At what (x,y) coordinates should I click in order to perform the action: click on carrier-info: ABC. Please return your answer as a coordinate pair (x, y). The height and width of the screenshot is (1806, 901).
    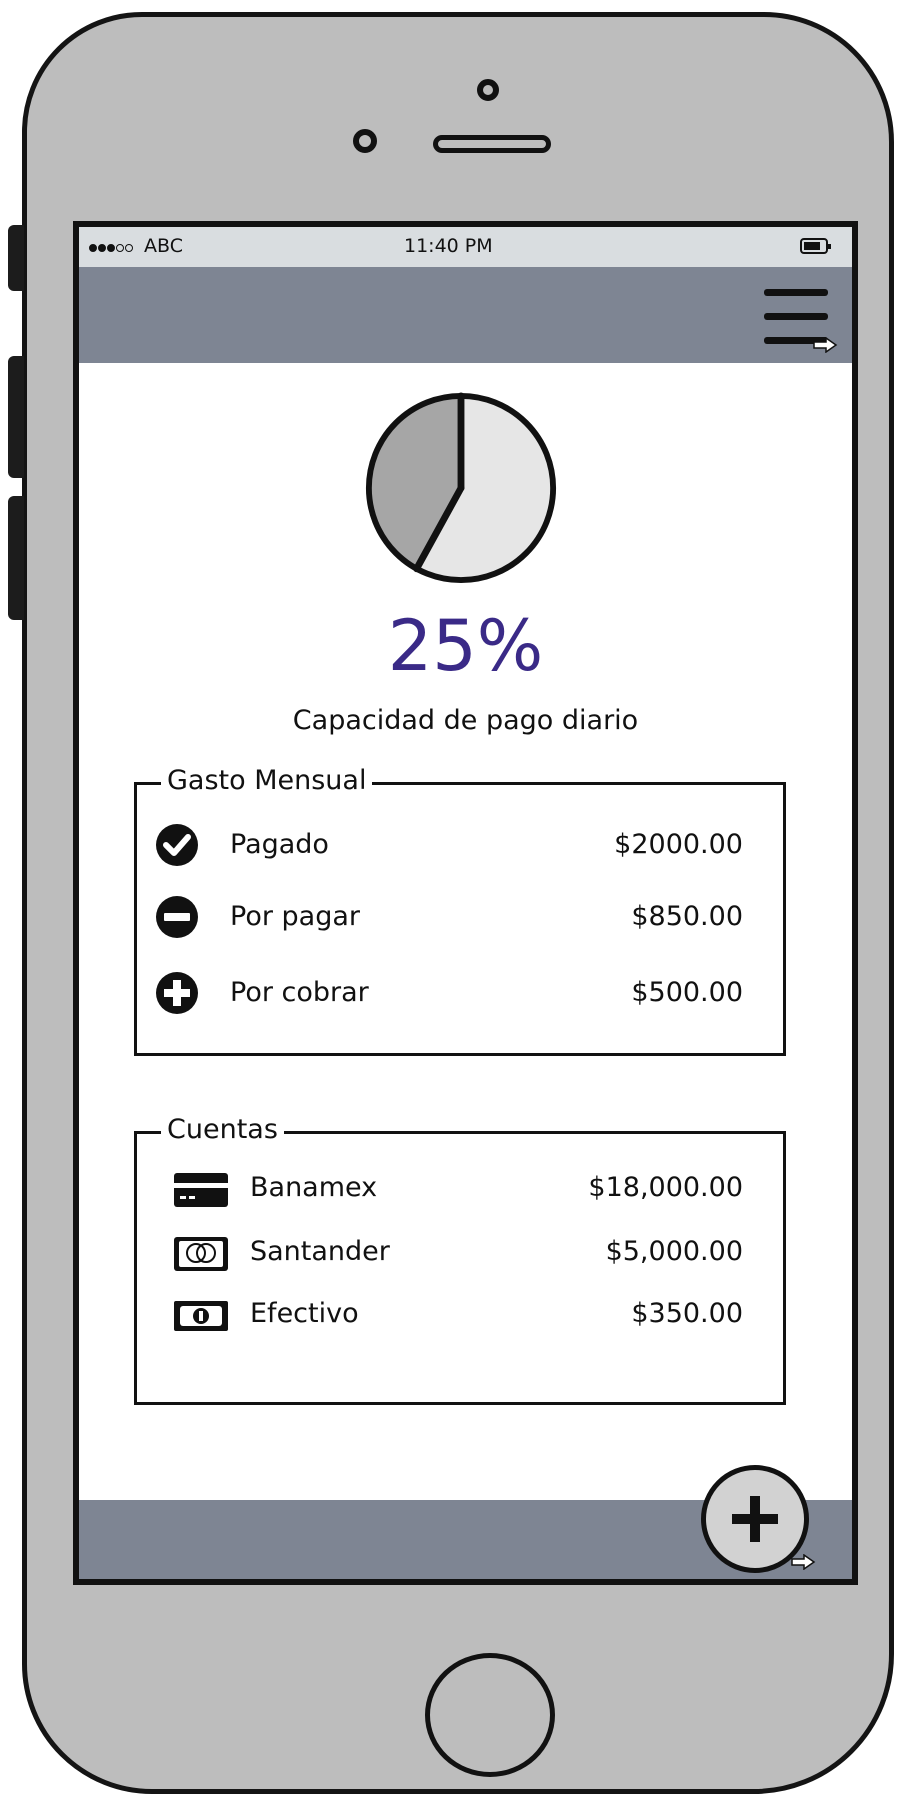
    Looking at the image, I should click on (136, 246).